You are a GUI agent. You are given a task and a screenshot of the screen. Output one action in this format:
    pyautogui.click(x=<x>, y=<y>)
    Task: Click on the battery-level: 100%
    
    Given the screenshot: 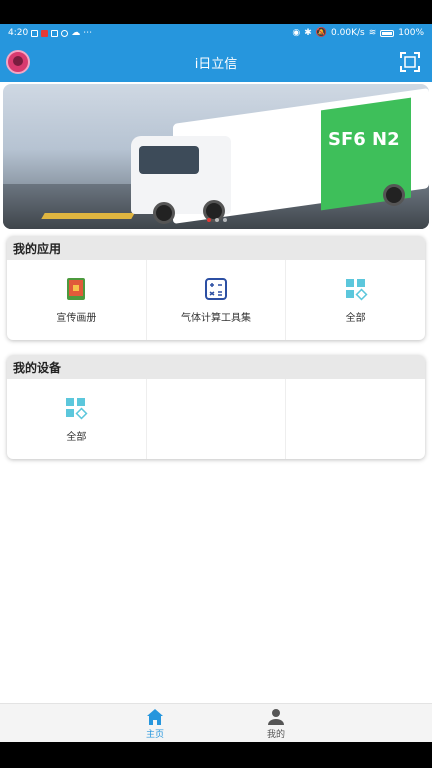 What is the action you would take?
    pyautogui.click(x=411, y=33)
    